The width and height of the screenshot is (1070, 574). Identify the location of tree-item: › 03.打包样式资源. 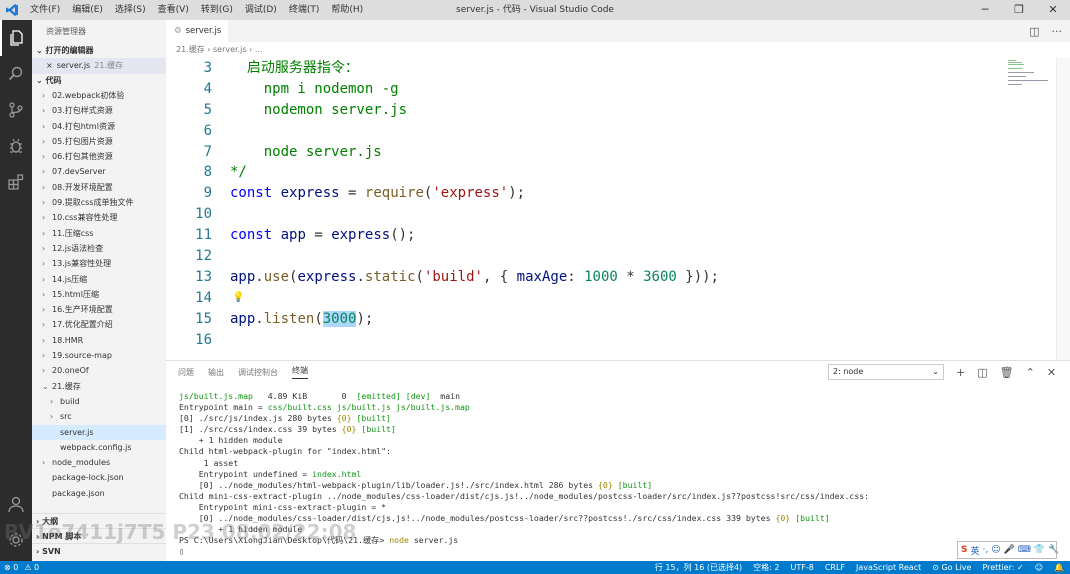
(99, 110).